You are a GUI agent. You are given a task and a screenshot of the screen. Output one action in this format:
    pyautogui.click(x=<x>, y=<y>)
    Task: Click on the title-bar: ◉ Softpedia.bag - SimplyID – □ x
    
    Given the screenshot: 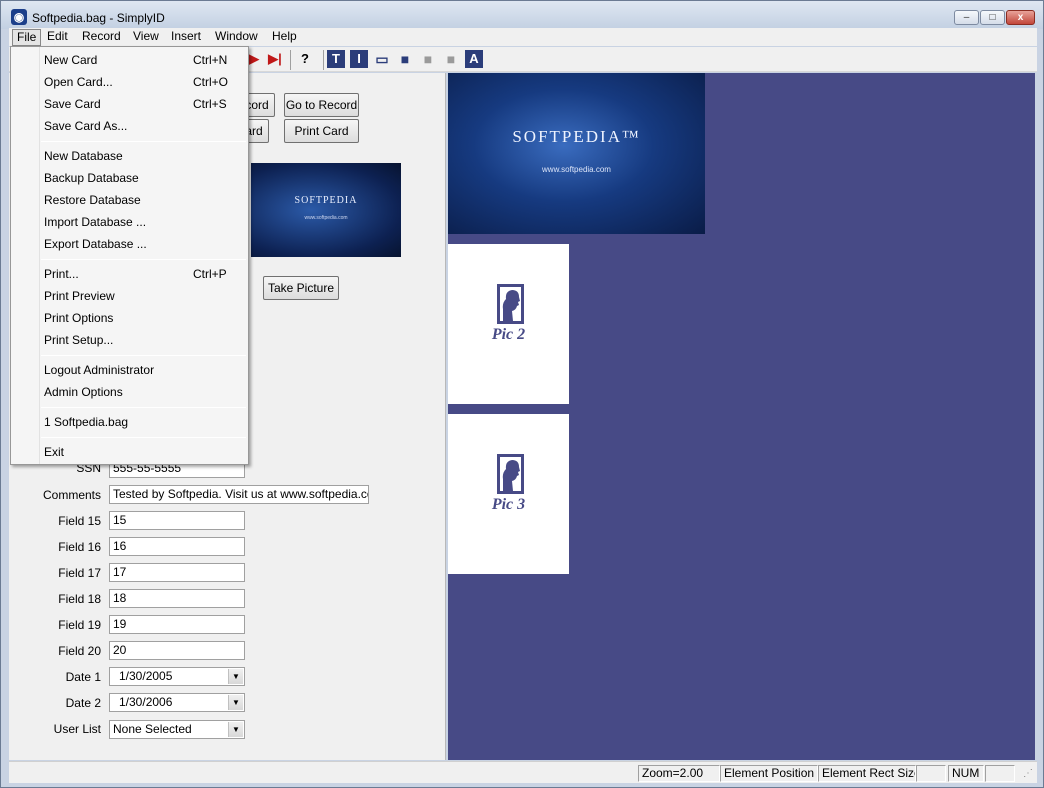 What is the action you would take?
    pyautogui.click(x=522, y=15)
    